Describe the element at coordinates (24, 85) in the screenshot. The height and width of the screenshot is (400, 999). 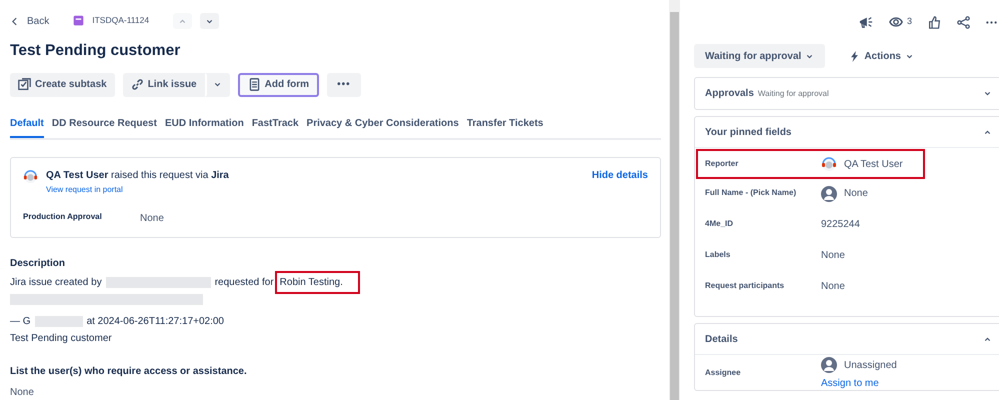
I see `subtask-icon` at that location.